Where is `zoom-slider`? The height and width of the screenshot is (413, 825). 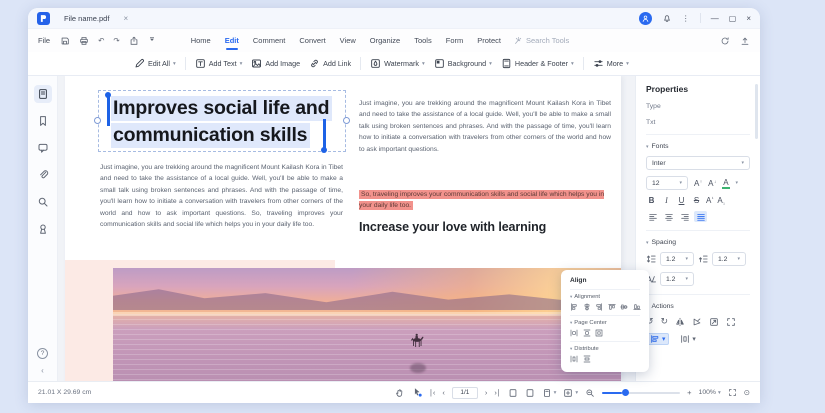
zoom-slider is located at coordinates (641, 392).